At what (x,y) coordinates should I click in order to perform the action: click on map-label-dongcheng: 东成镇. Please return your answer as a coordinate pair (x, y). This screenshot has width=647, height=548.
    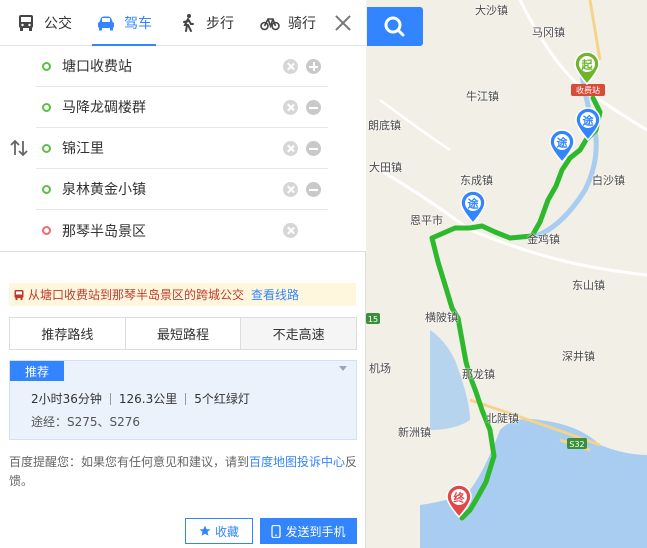
    Looking at the image, I should click on (476, 180).